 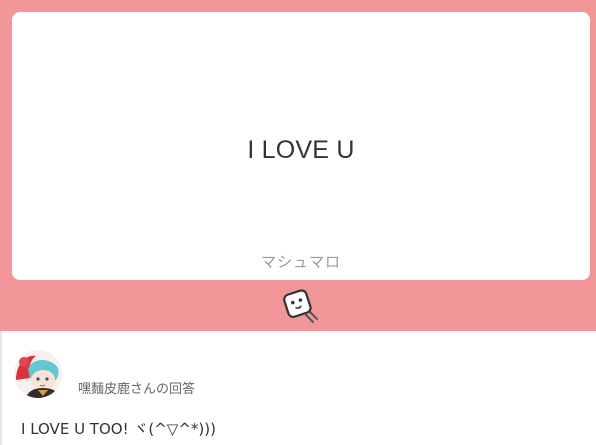 What do you see at coordinates (1, 388) in the screenshot?
I see `divider` at bounding box center [1, 388].